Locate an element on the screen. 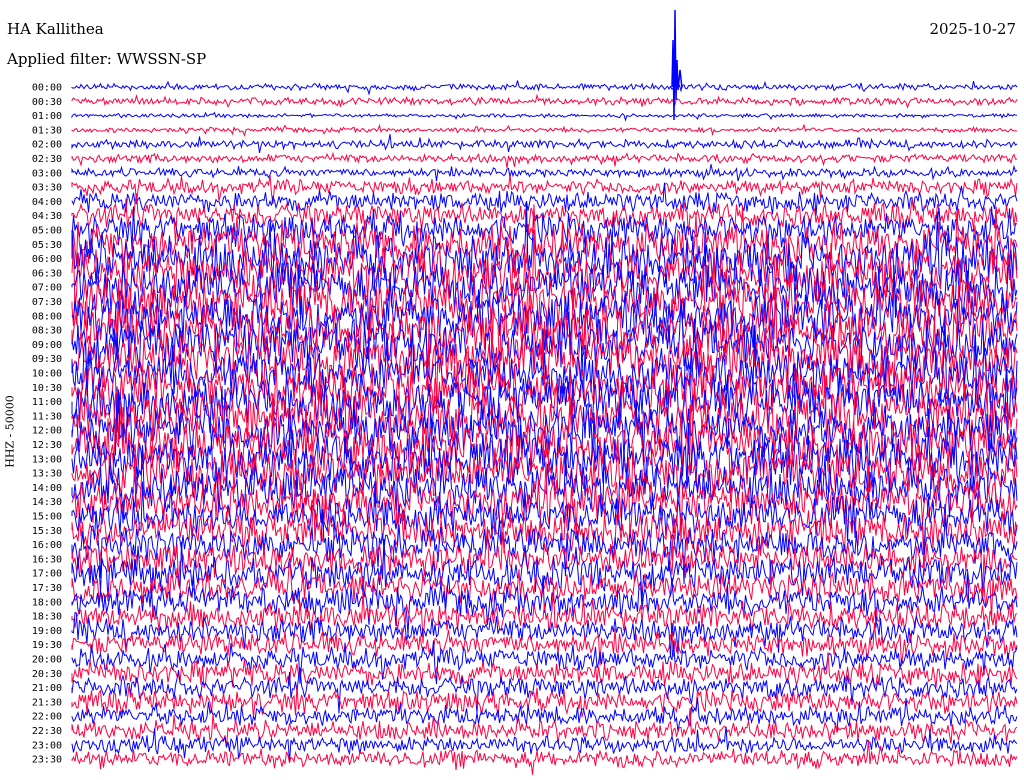 Image resolution: width=1024 pixels, height=780 pixels. row-time-label: 20:00 is located at coordinates (47, 660).